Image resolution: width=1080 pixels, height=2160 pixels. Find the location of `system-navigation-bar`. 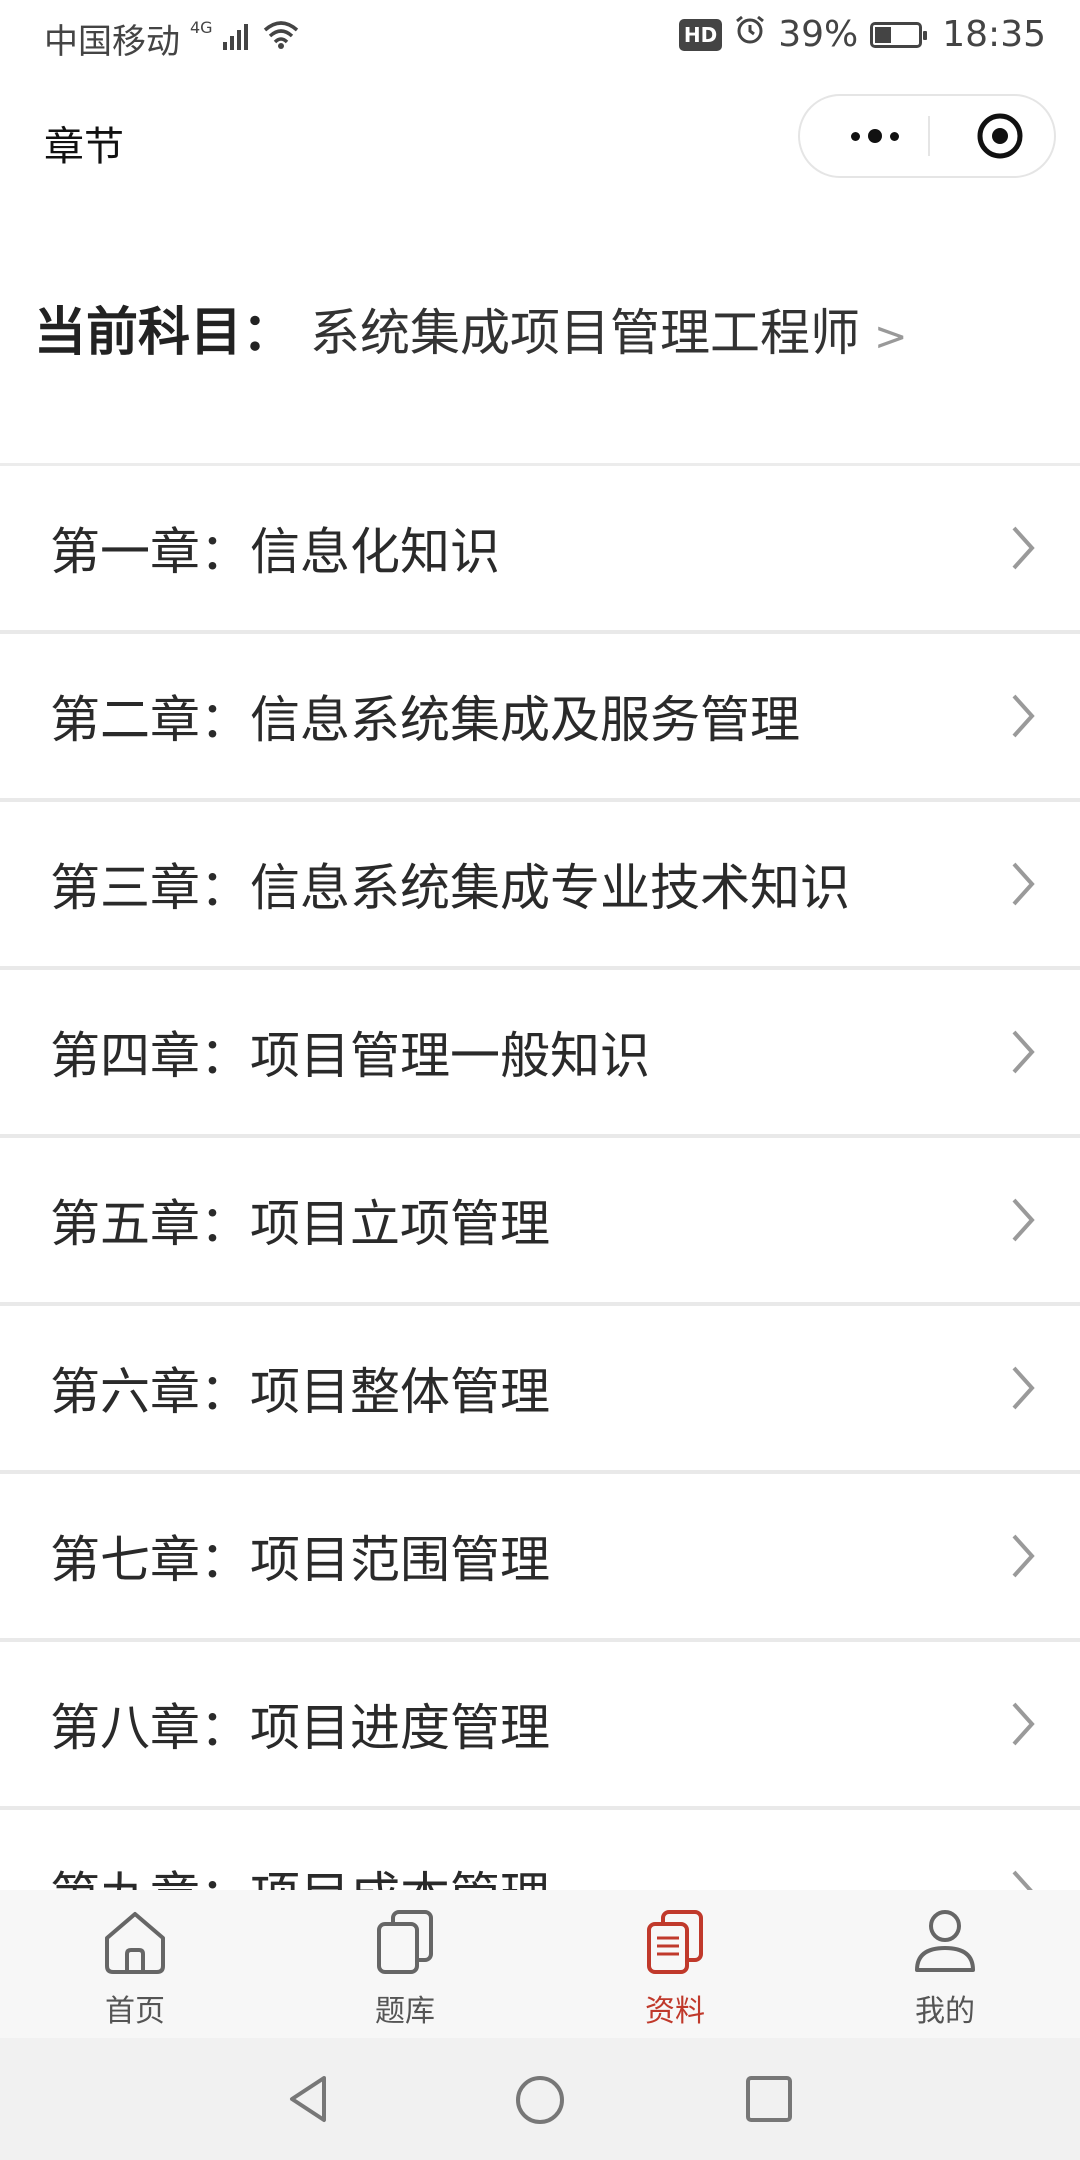

system-navigation-bar is located at coordinates (540, 2099).